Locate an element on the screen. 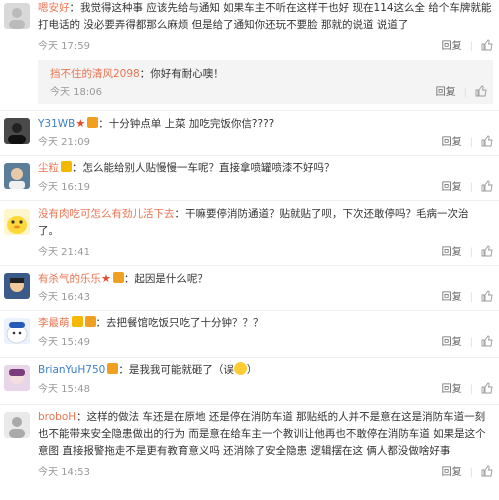  emoji-icon is located at coordinates (240, 368).